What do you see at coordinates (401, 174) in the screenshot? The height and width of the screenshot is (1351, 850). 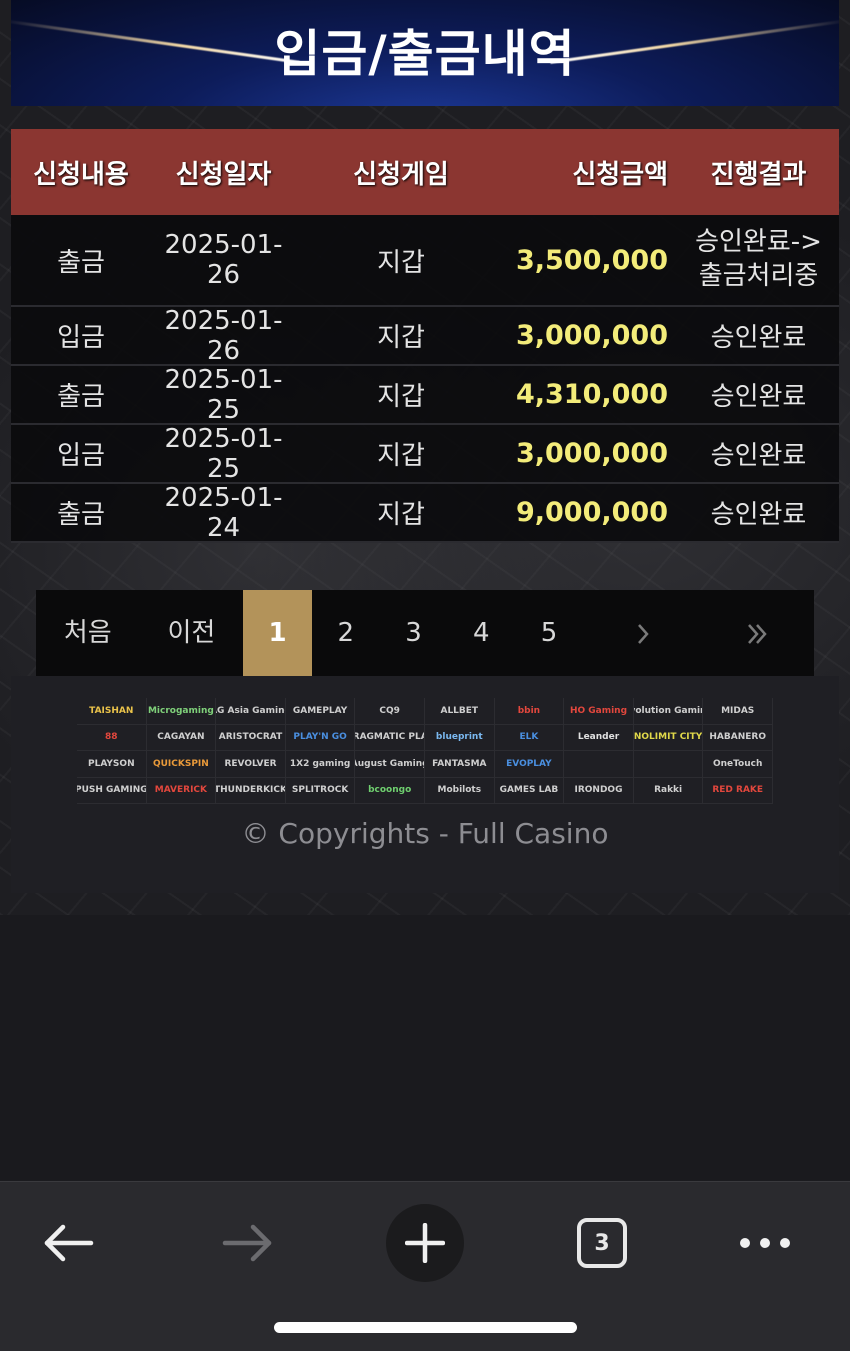 I see `column-header-game: 신청게임` at bounding box center [401, 174].